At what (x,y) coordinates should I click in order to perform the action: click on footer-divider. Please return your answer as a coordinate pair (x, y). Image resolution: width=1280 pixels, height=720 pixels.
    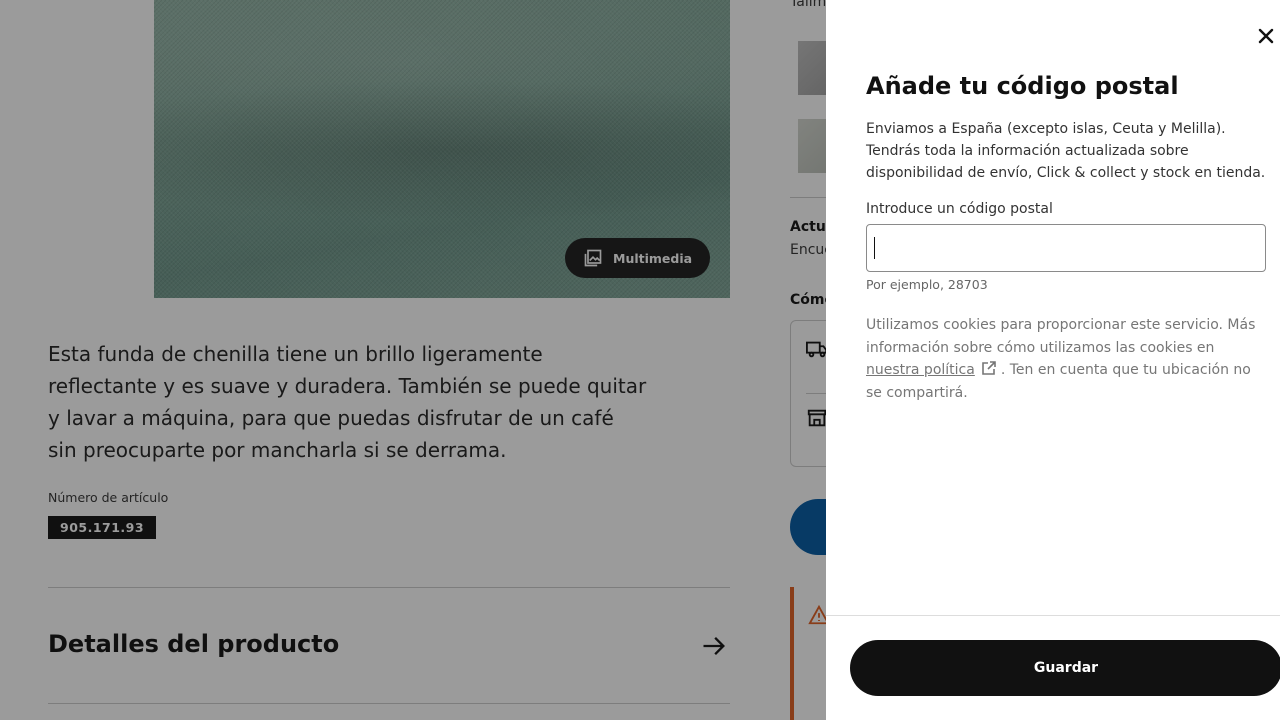
    Looking at the image, I should click on (1053, 615).